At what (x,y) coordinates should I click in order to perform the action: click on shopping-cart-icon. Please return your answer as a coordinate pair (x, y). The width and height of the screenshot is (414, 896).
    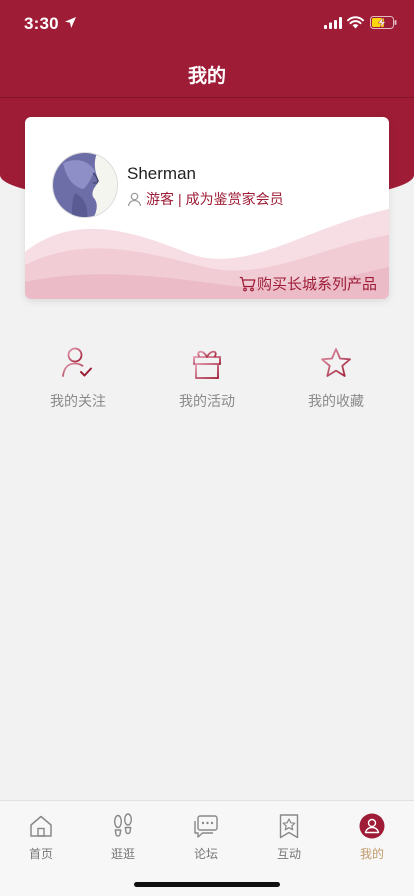
    Looking at the image, I should click on (247, 283).